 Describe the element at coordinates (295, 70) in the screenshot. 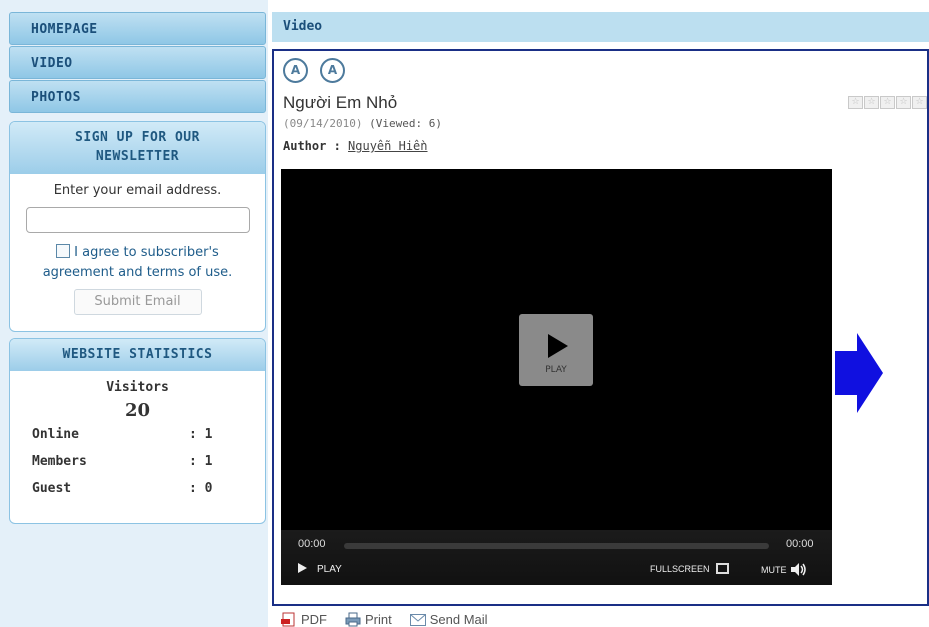

I see `font-increase-button: A` at that location.